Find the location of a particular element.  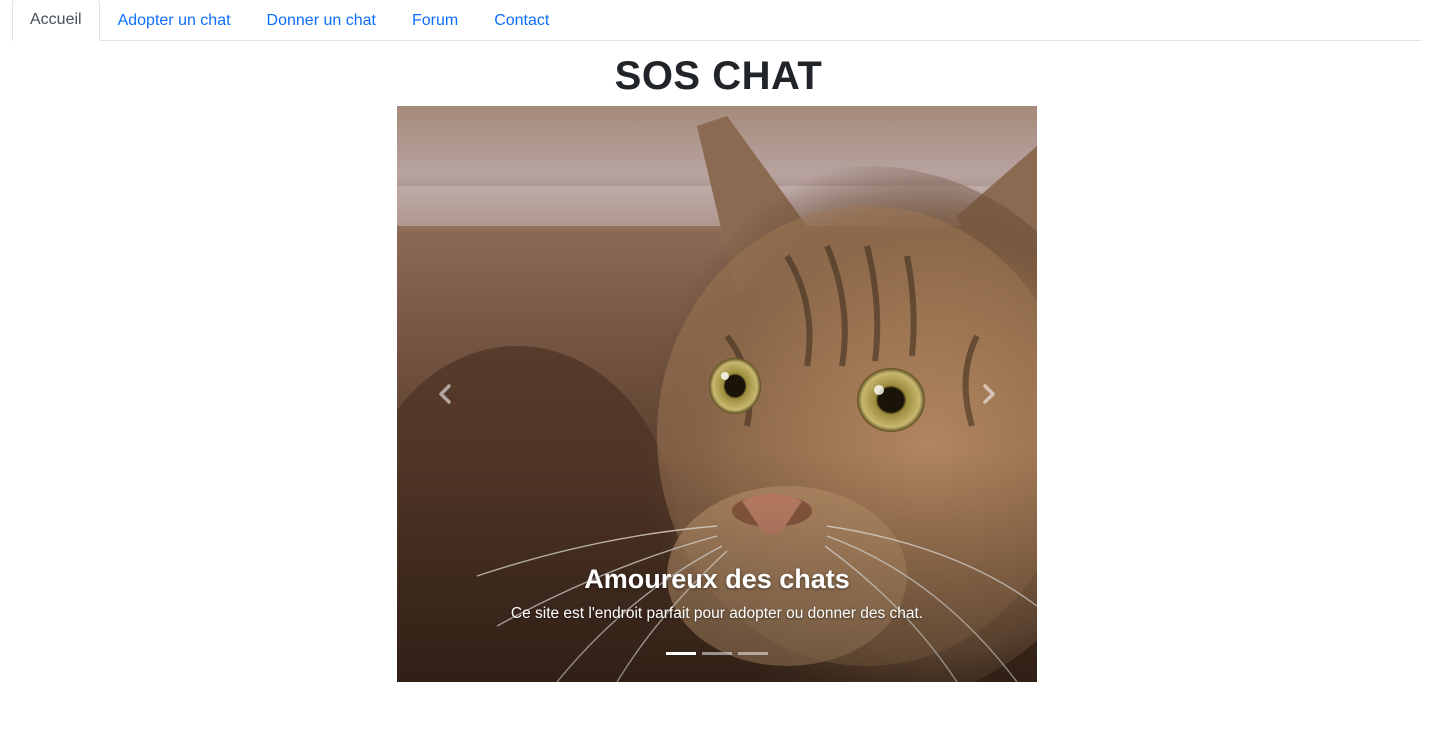

tab-accueil: Accueil is located at coordinates (56, 20).